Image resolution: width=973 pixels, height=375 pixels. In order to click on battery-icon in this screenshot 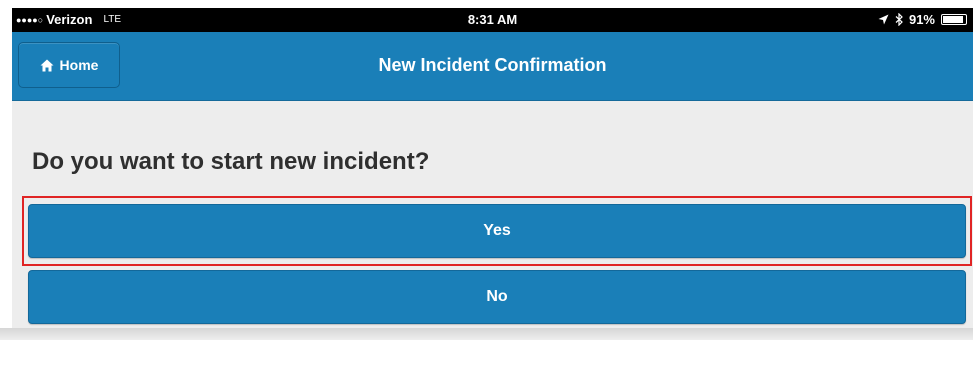, I will do `click(954, 19)`.